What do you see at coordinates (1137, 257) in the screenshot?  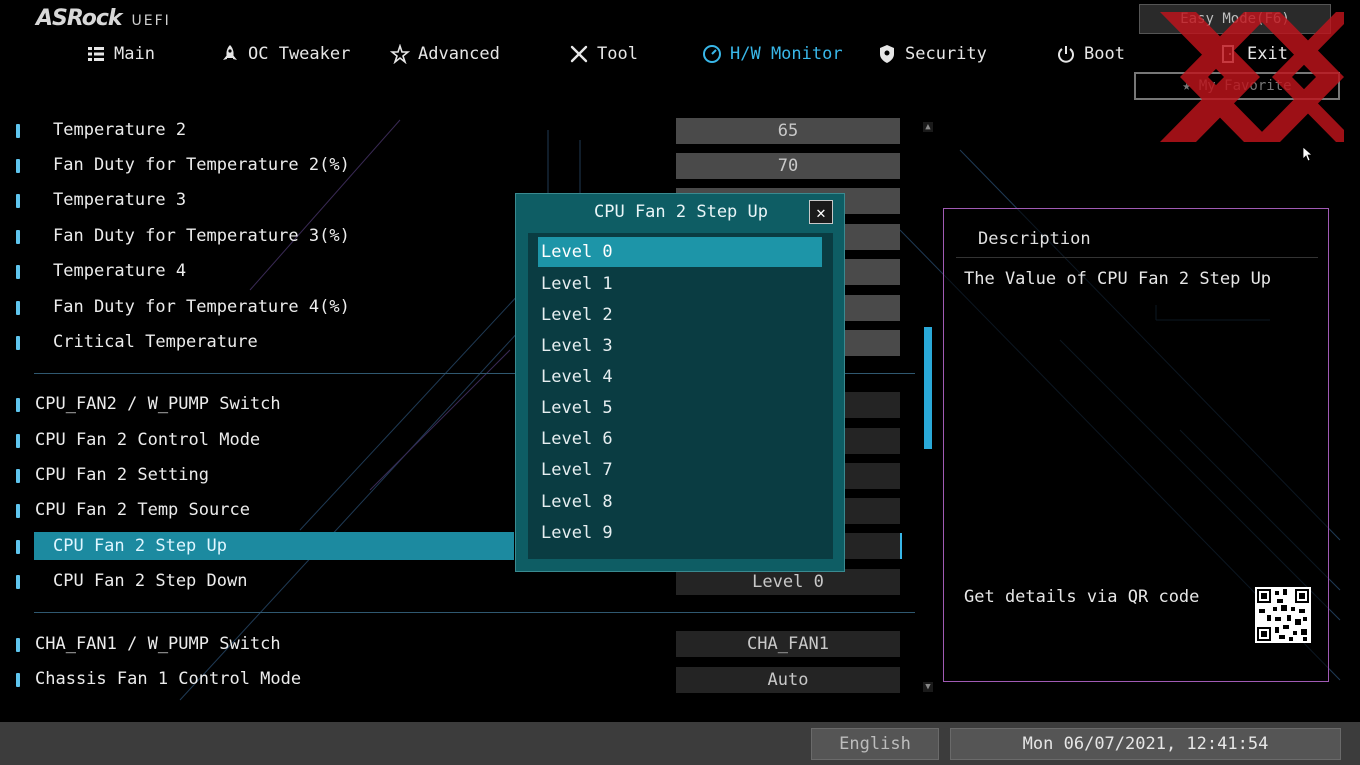 I see `description-divider` at bounding box center [1137, 257].